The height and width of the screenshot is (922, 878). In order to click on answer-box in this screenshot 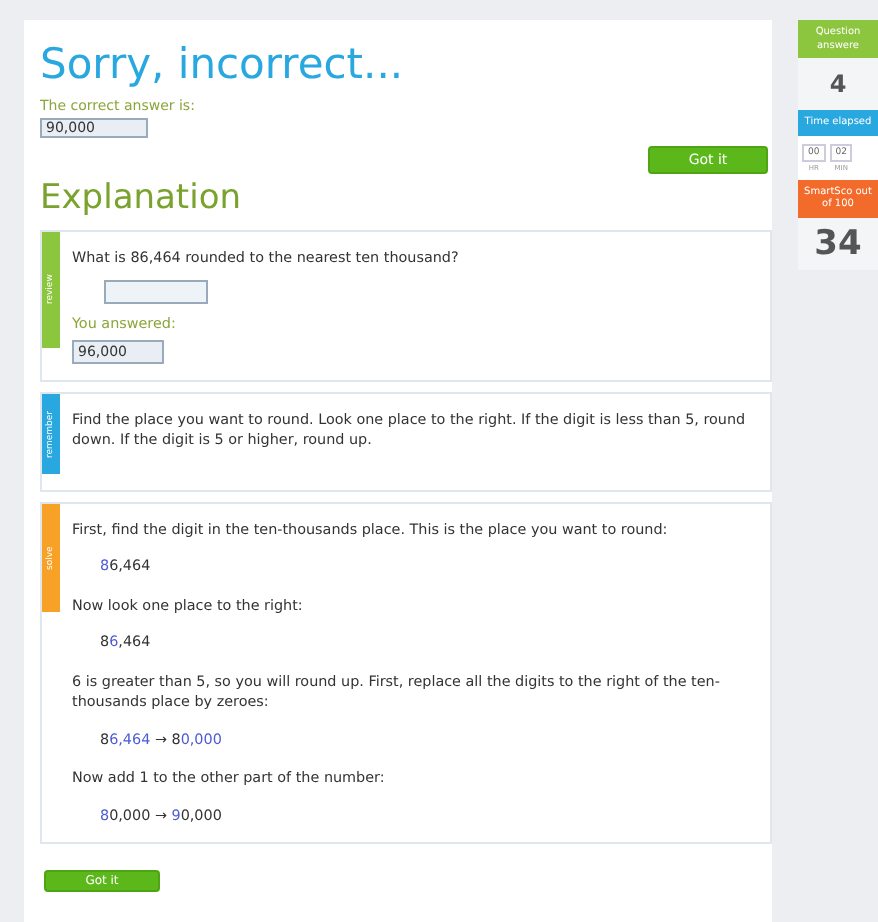, I will do `click(156, 292)`.